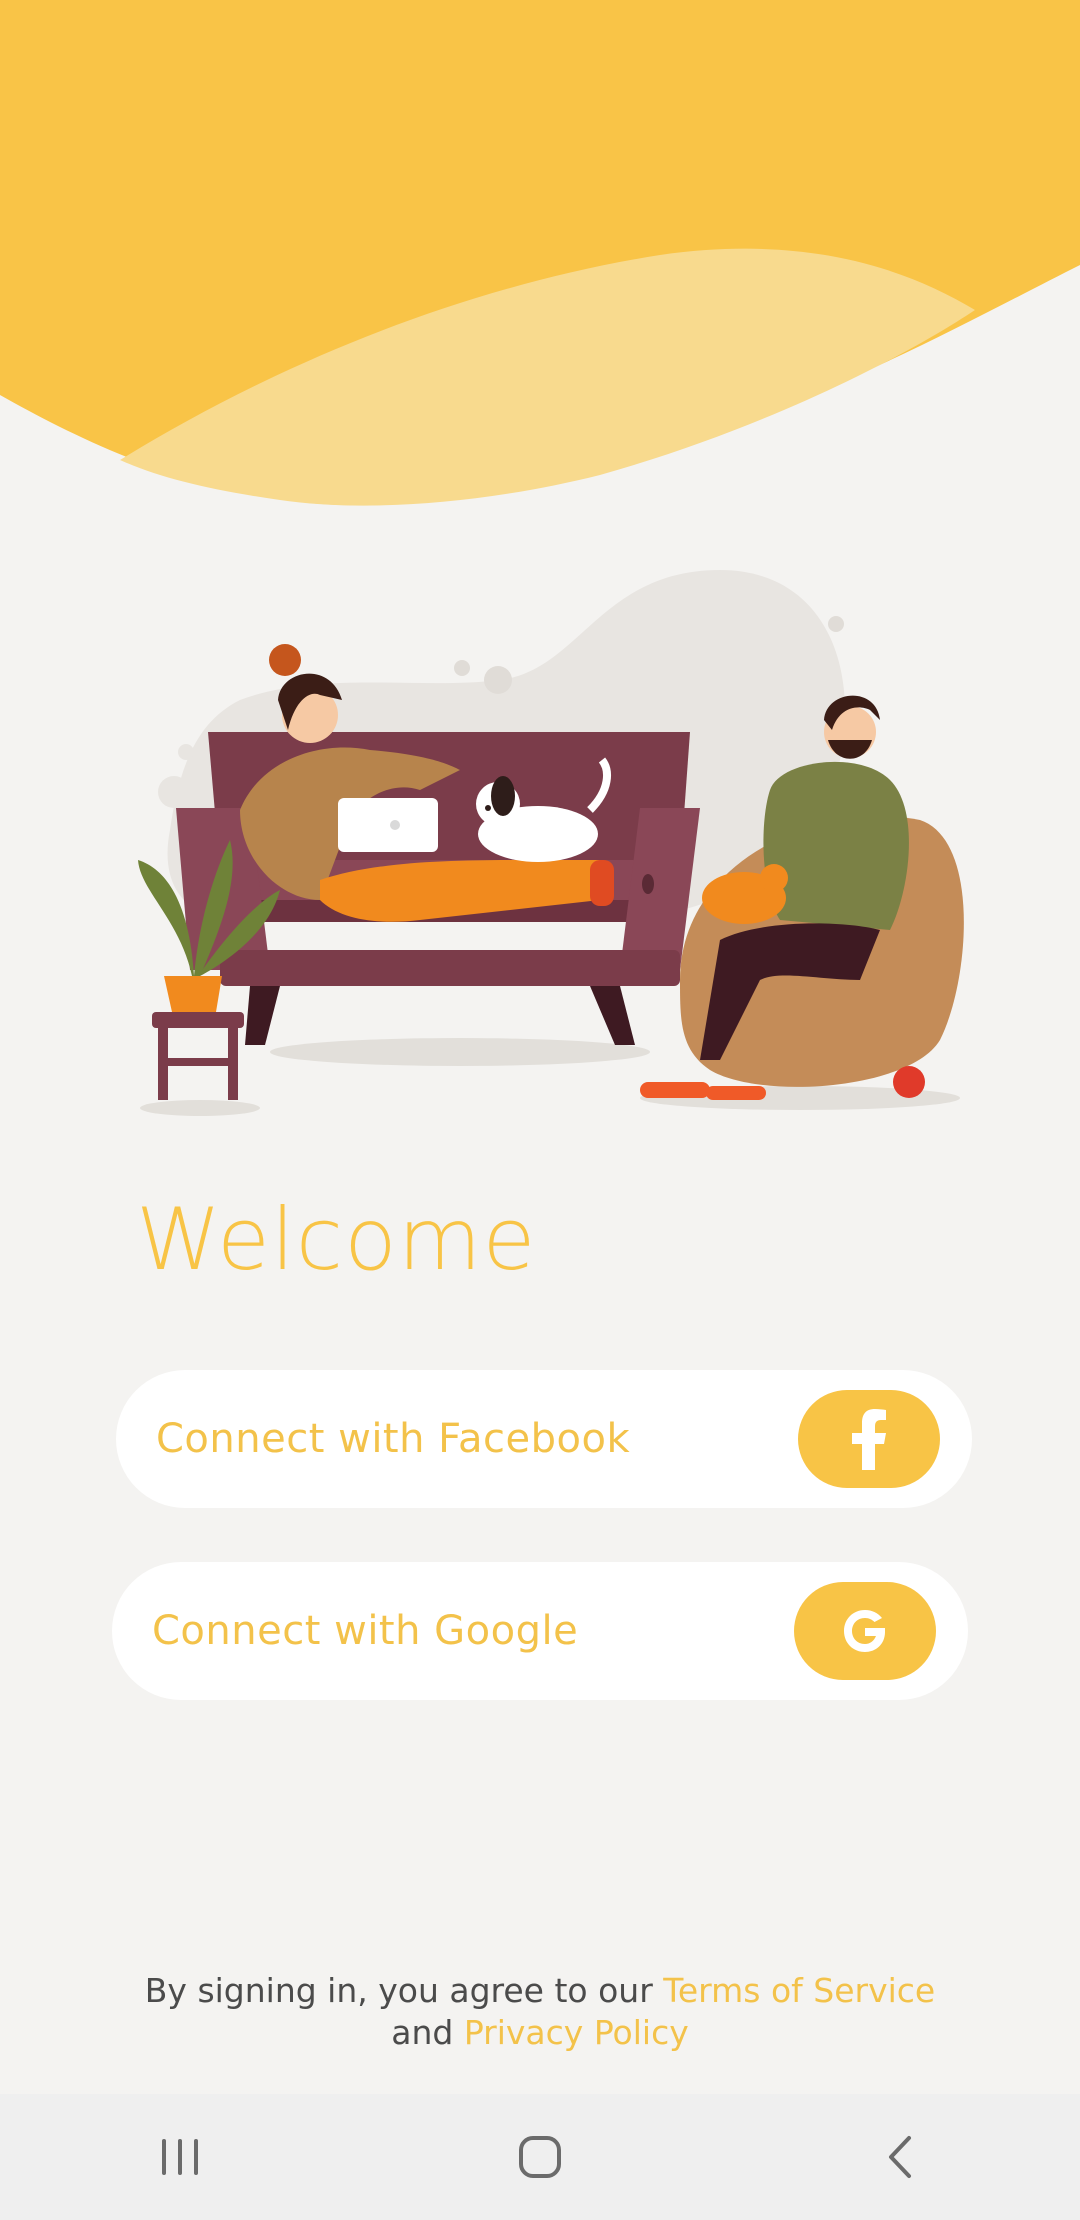 The image size is (1080, 2220). I want to click on google-icon, so click(865, 1631).